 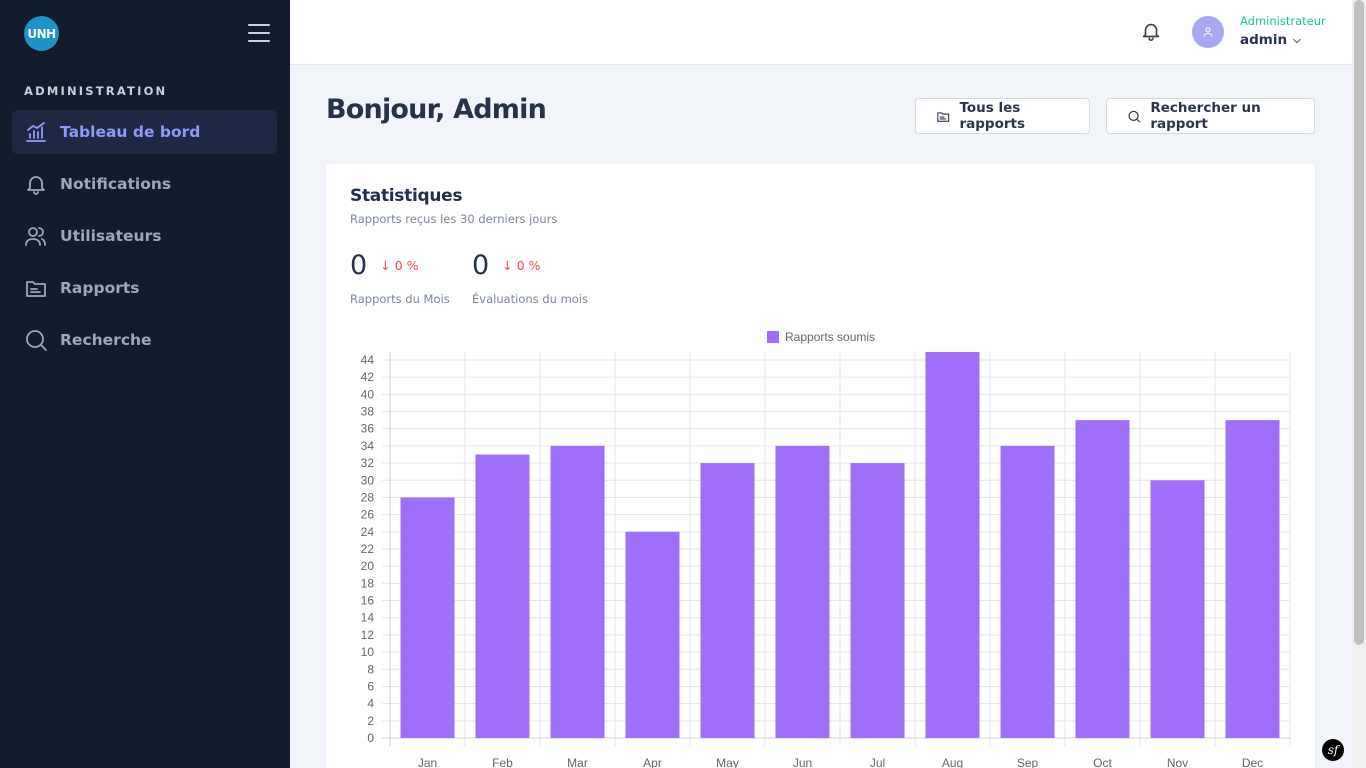 What do you see at coordinates (727, 600) in the screenshot?
I see `bar-may` at bounding box center [727, 600].